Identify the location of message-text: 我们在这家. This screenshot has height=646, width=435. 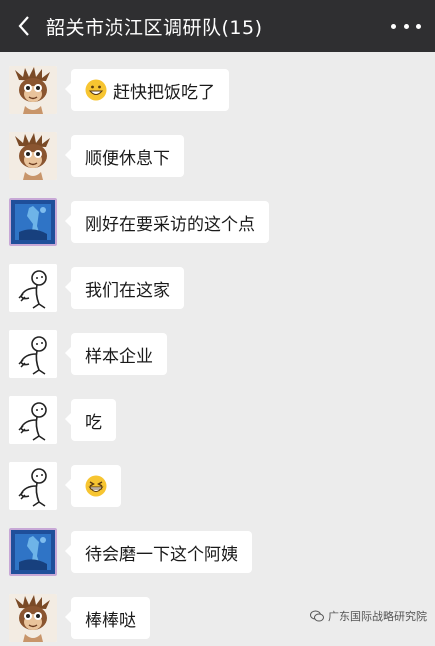
(127, 290).